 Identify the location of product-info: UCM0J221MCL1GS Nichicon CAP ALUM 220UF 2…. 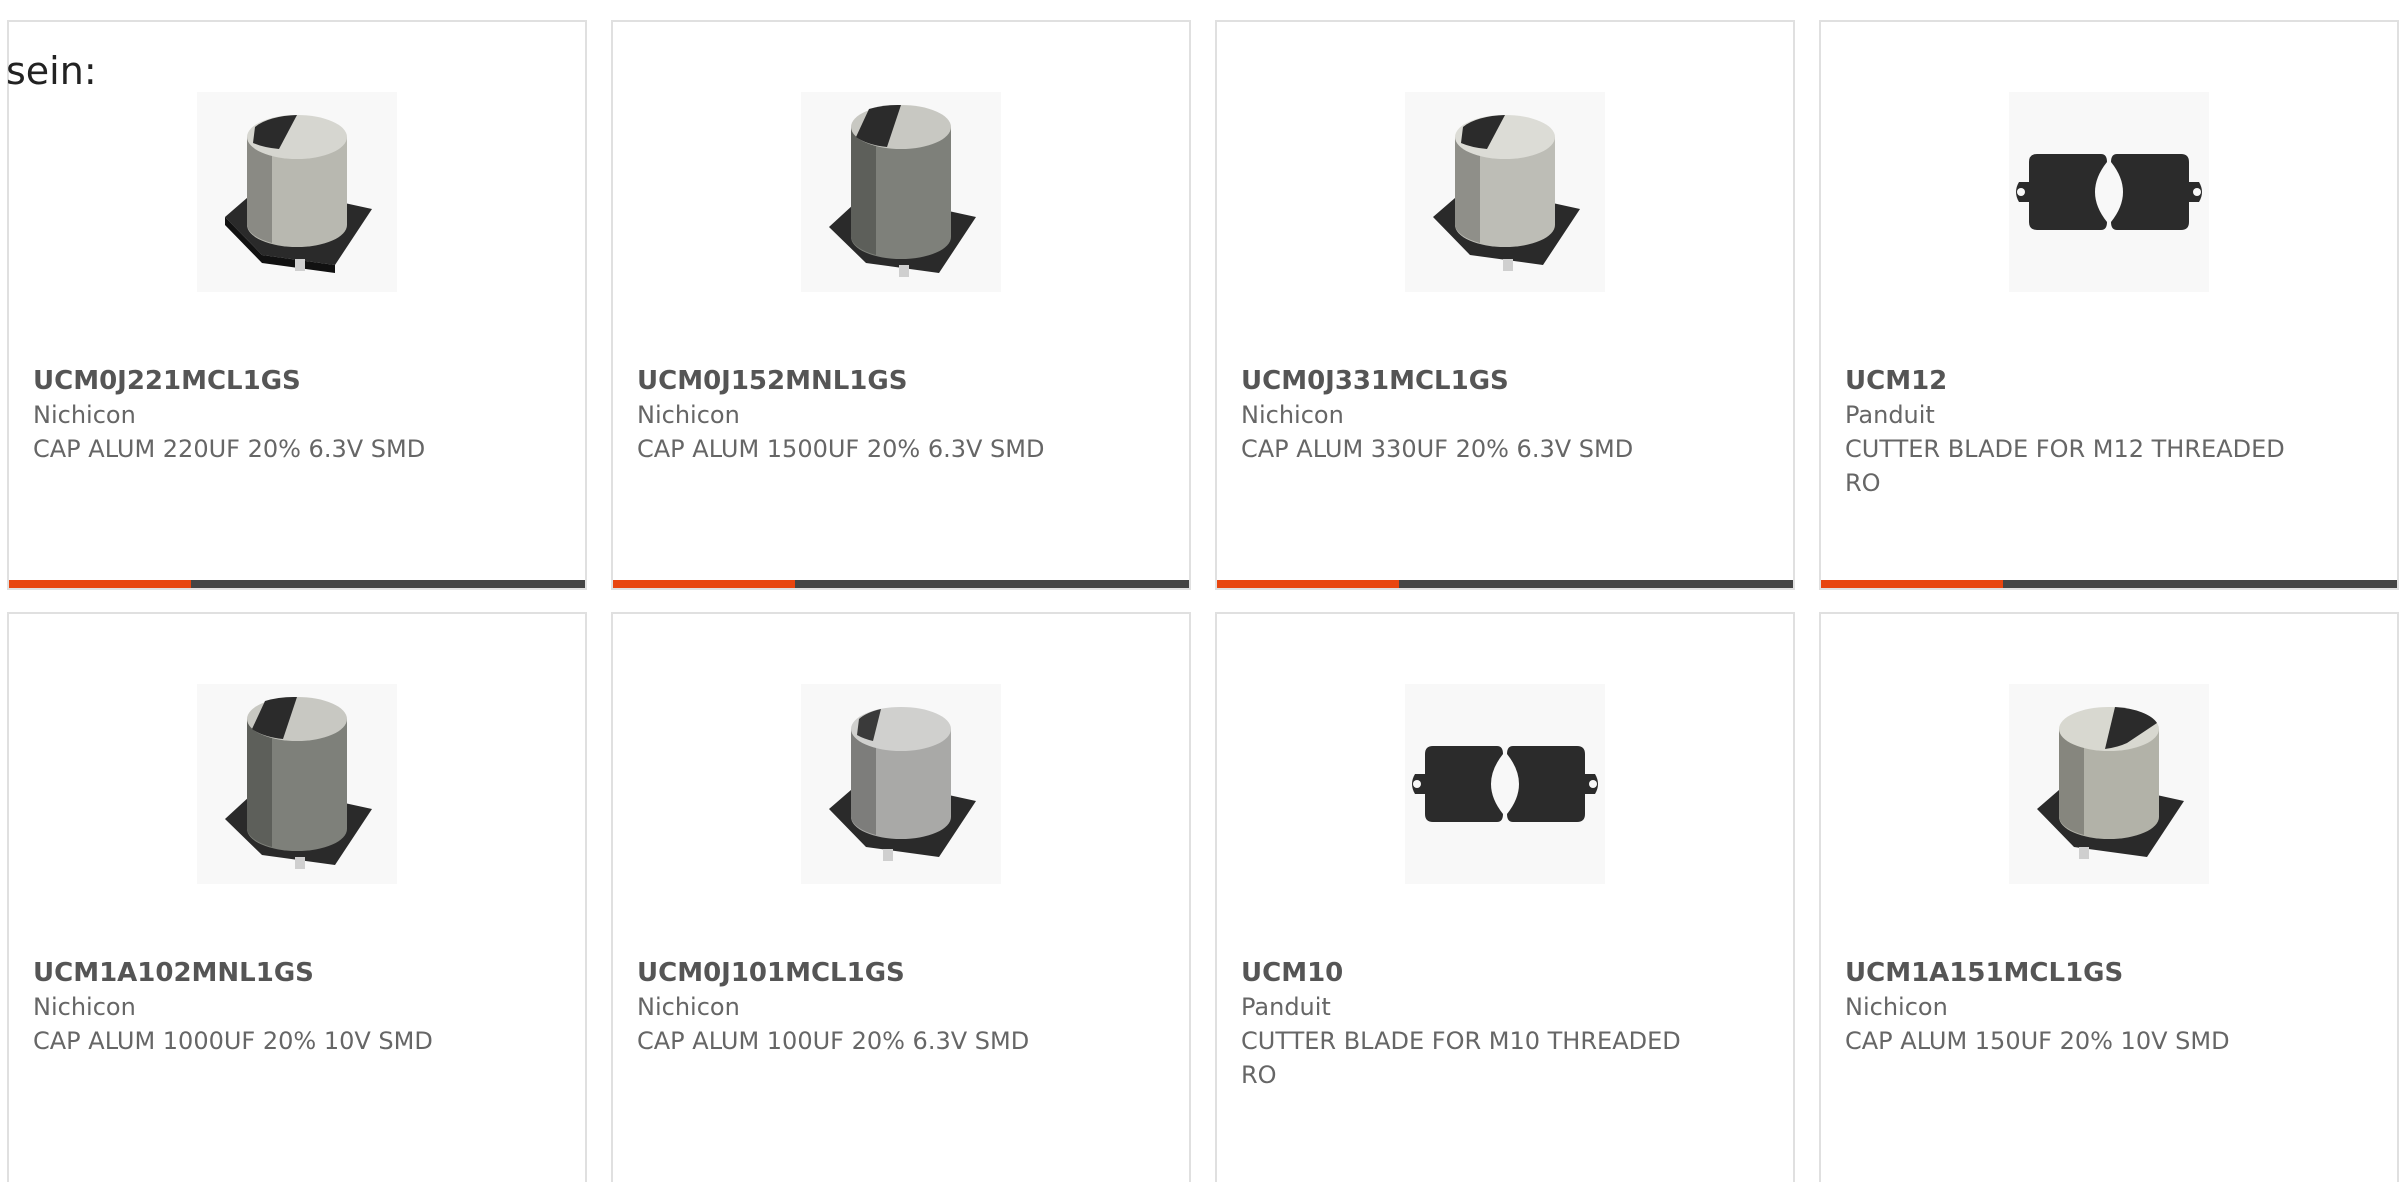
(268, 415).